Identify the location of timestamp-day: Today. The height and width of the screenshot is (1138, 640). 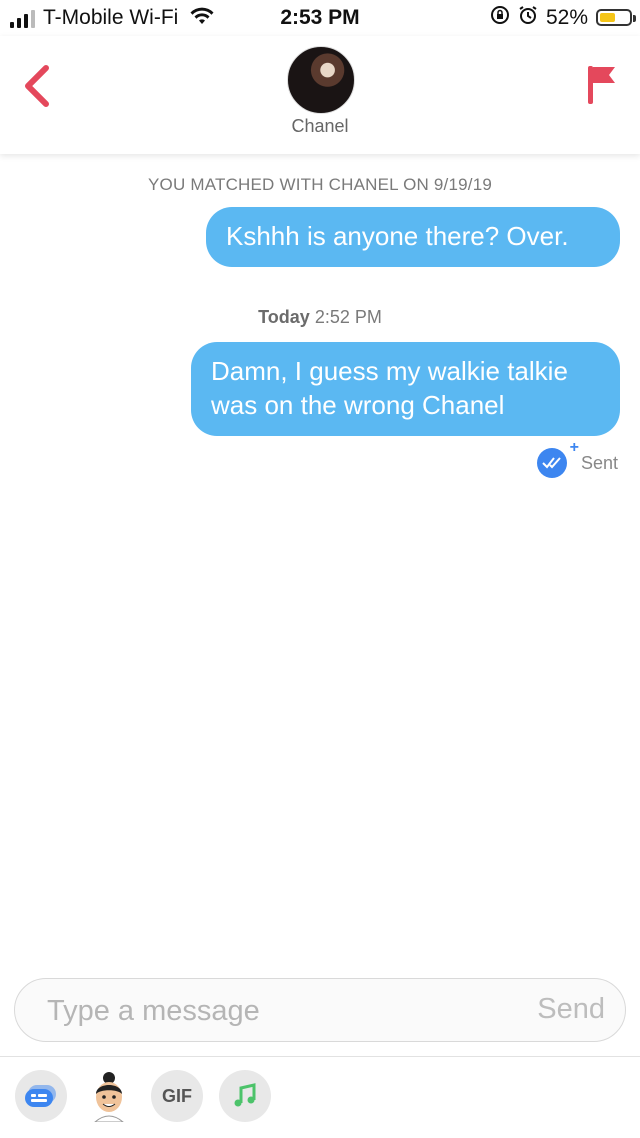
(284, 317).